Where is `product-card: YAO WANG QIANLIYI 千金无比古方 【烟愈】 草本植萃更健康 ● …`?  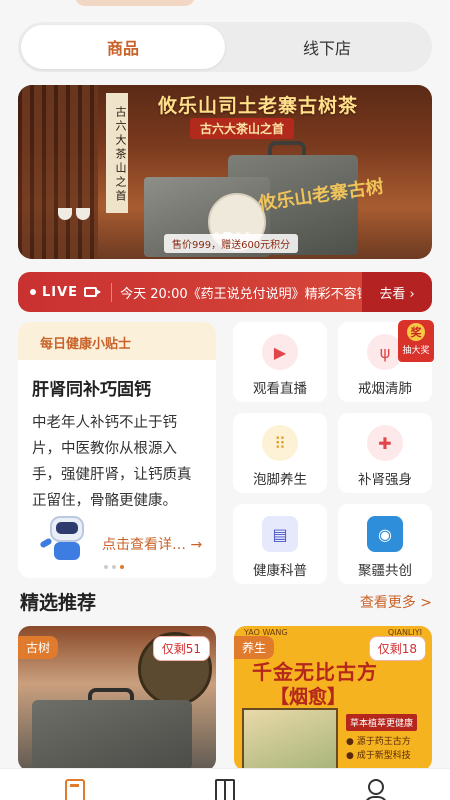
product-card: YAO WANG QIANLIYI 千金无比古方 【烟愈】 草本植萃更健康 ● … is located at coordinates (333, 698).